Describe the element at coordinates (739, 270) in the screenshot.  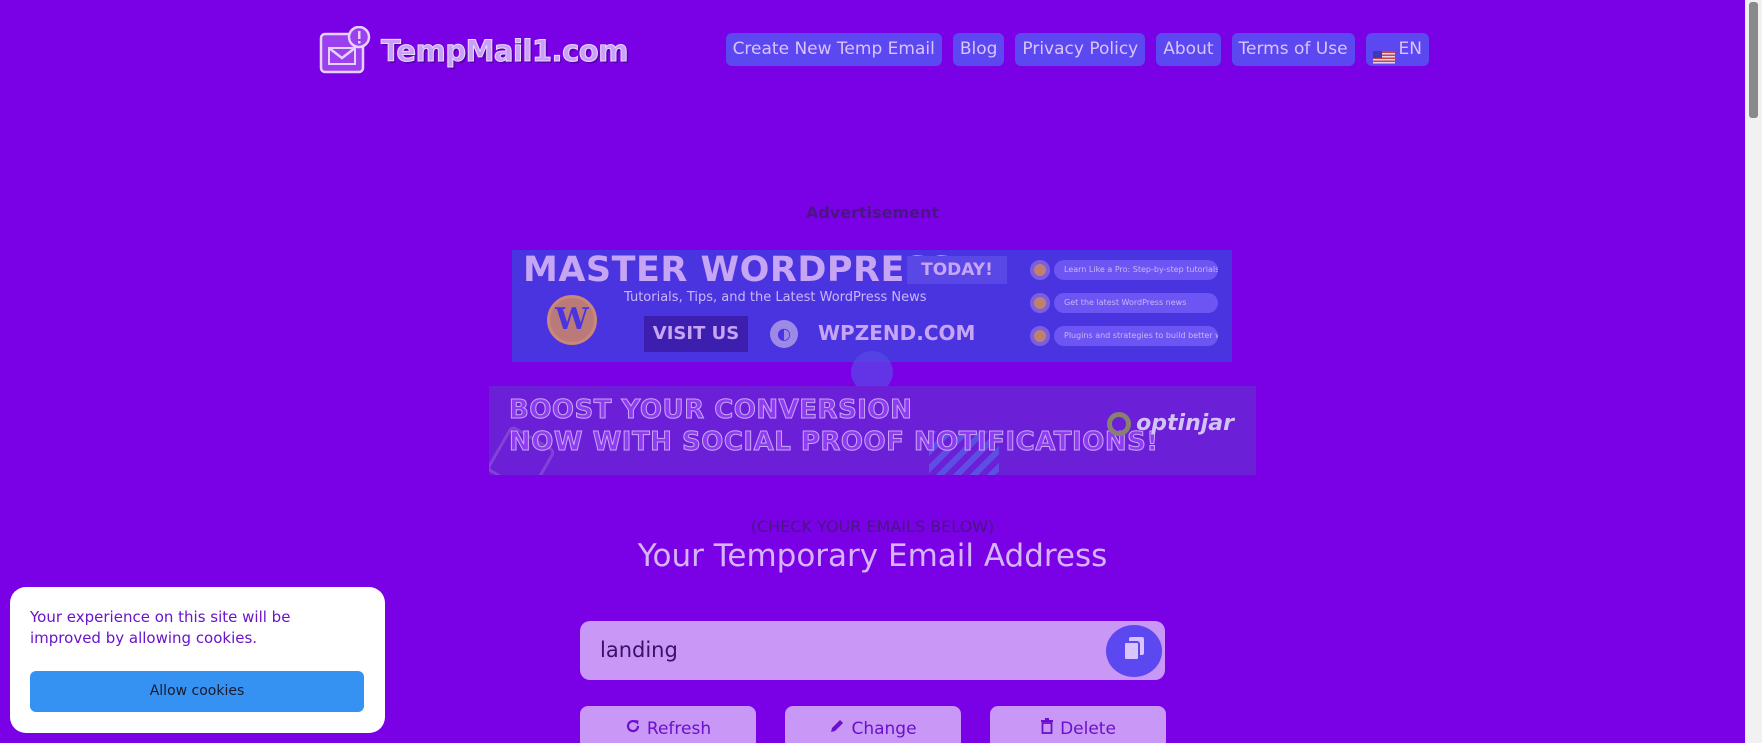
I see `banner-title: MASTER WORDPRESS` at that location.